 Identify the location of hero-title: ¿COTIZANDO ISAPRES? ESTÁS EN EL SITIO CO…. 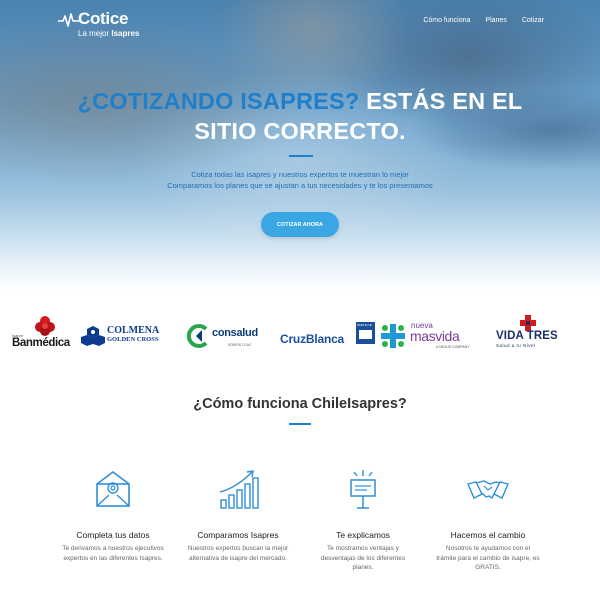
(300, 116).